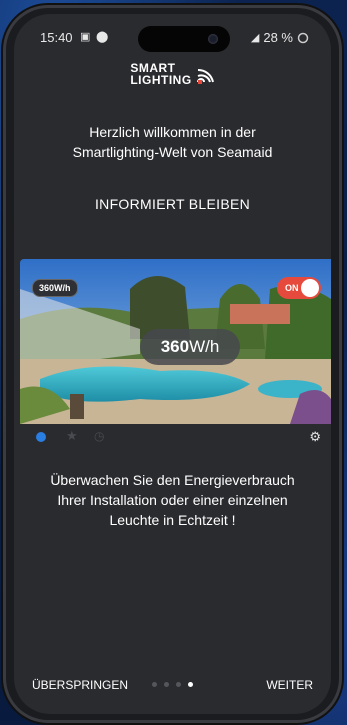 The image size is (347, 725). What do you see at coordinates (55, 288) in the screenshot?
I see `energy-badge: 360W/h` at bounding box center [55, 288].